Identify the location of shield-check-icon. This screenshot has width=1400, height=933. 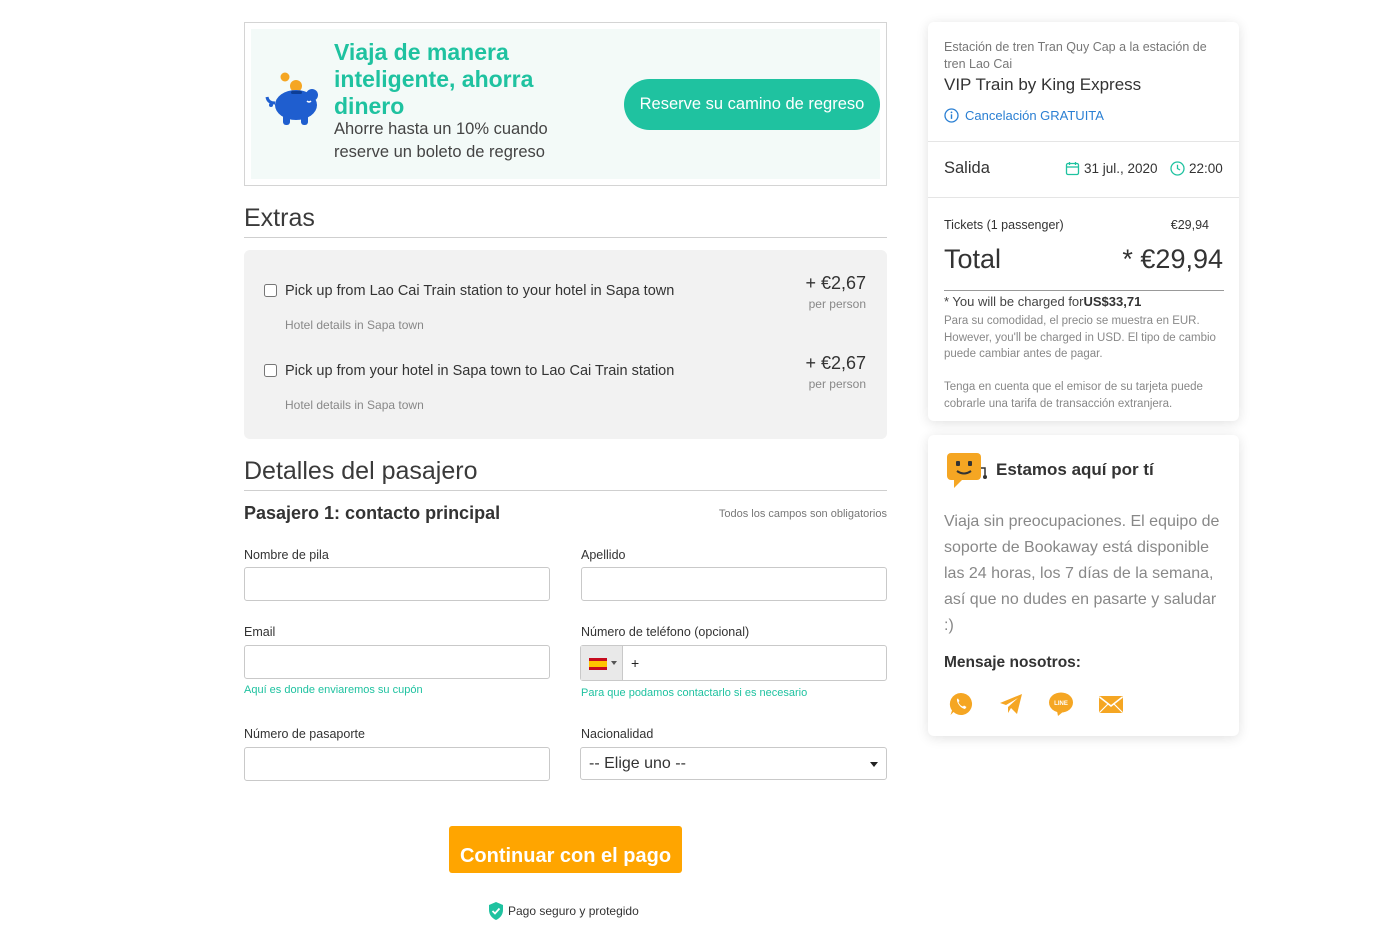
(496, 911).